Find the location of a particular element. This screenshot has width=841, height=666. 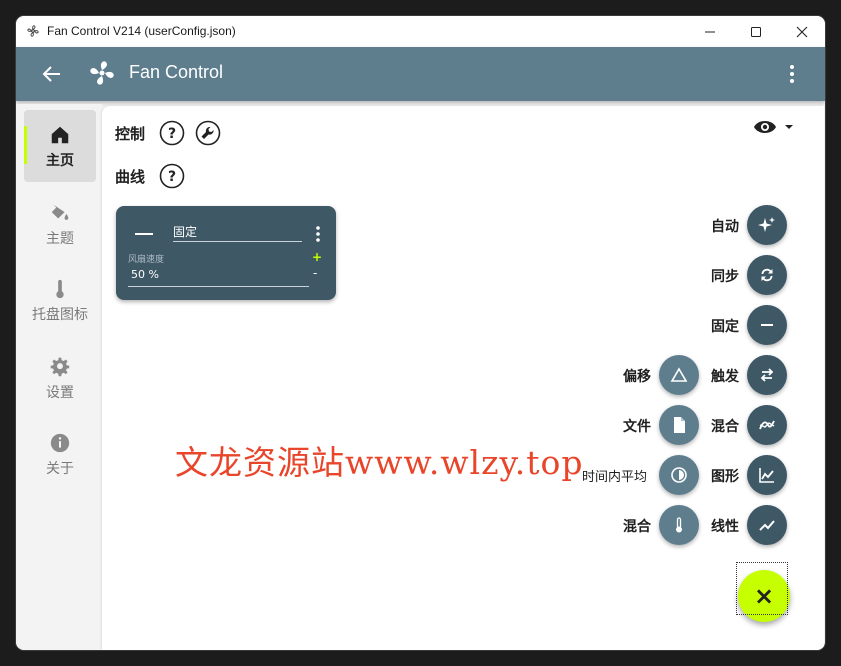

linear-icon is located at coordinates (767, 525).